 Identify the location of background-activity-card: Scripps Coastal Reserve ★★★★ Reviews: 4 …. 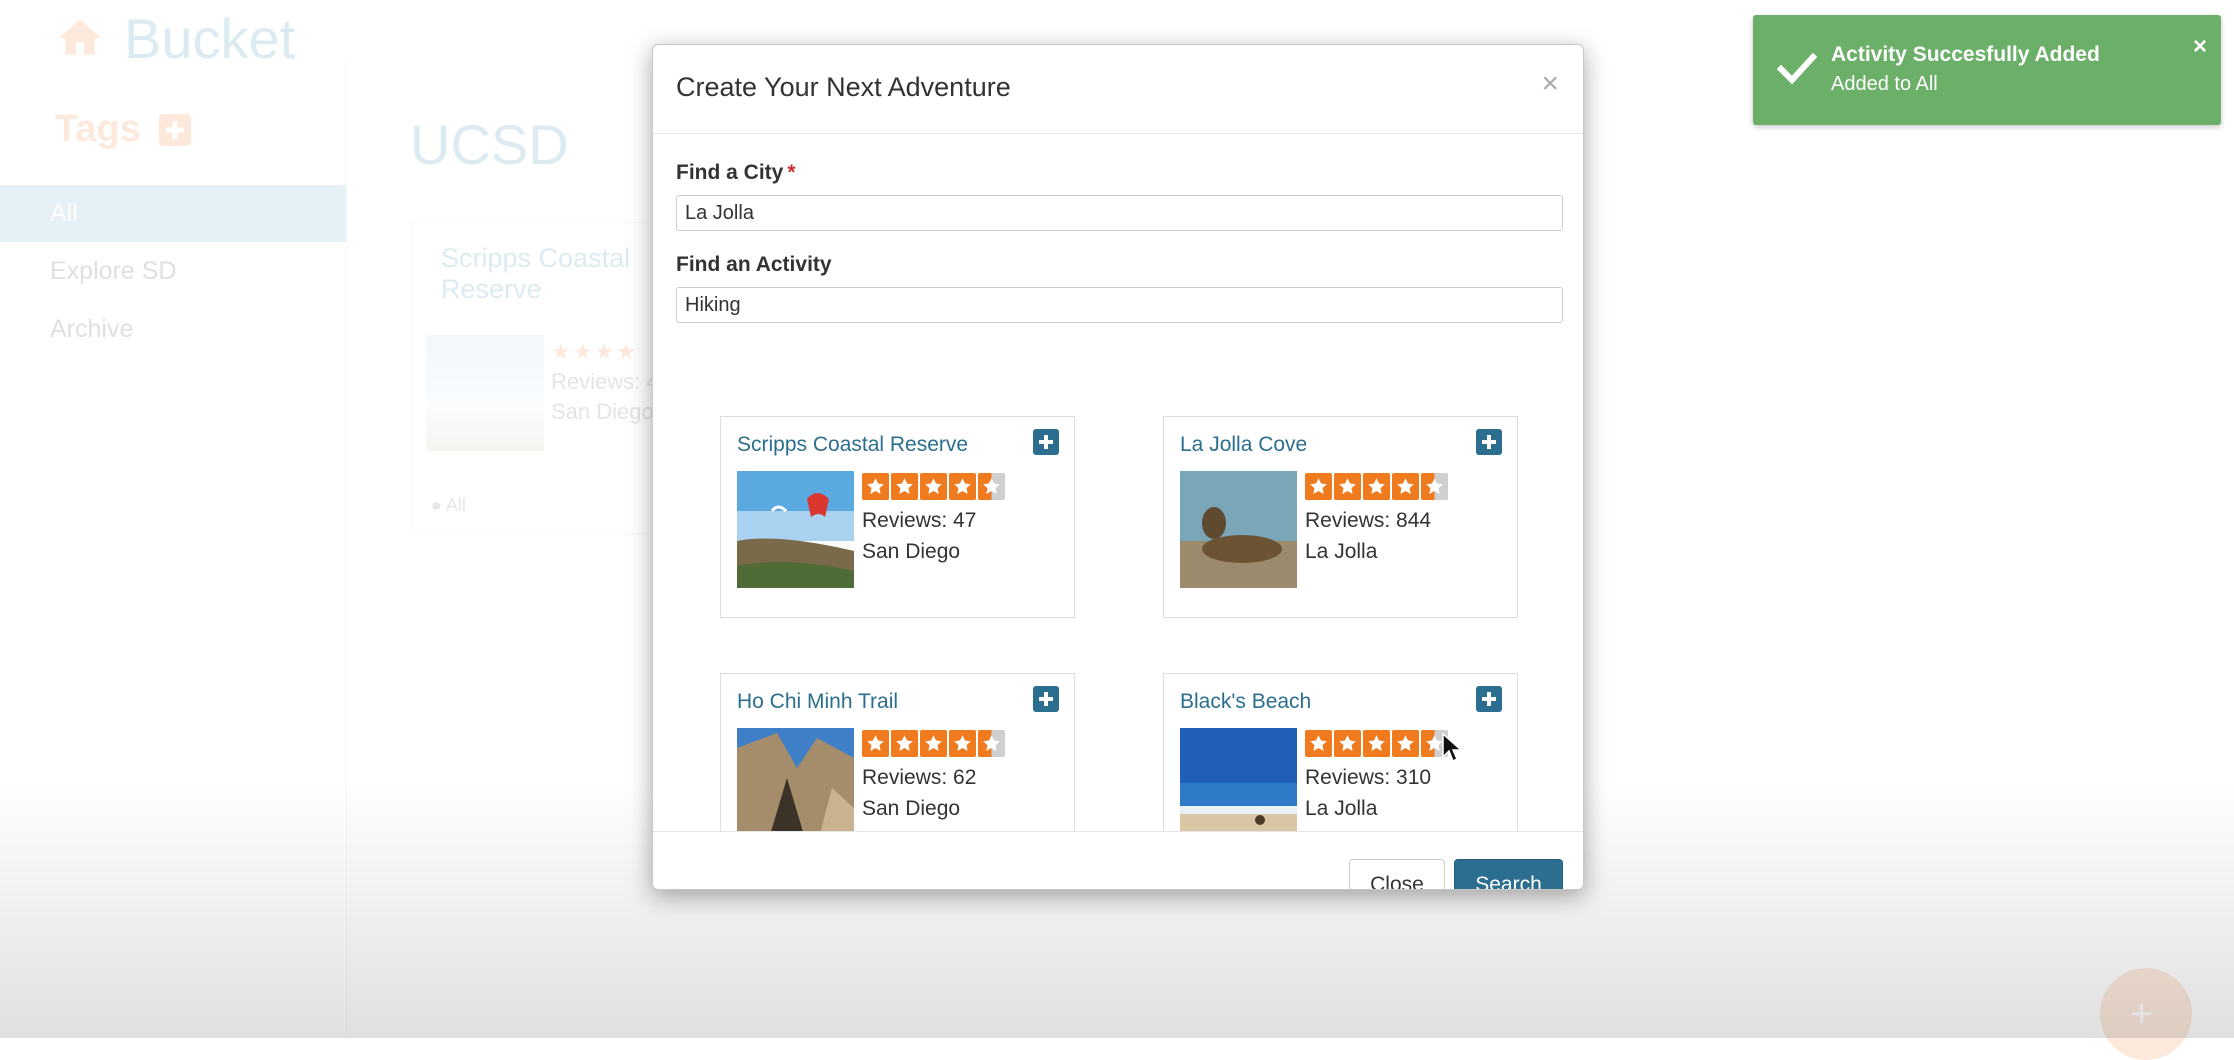
(536, 378).